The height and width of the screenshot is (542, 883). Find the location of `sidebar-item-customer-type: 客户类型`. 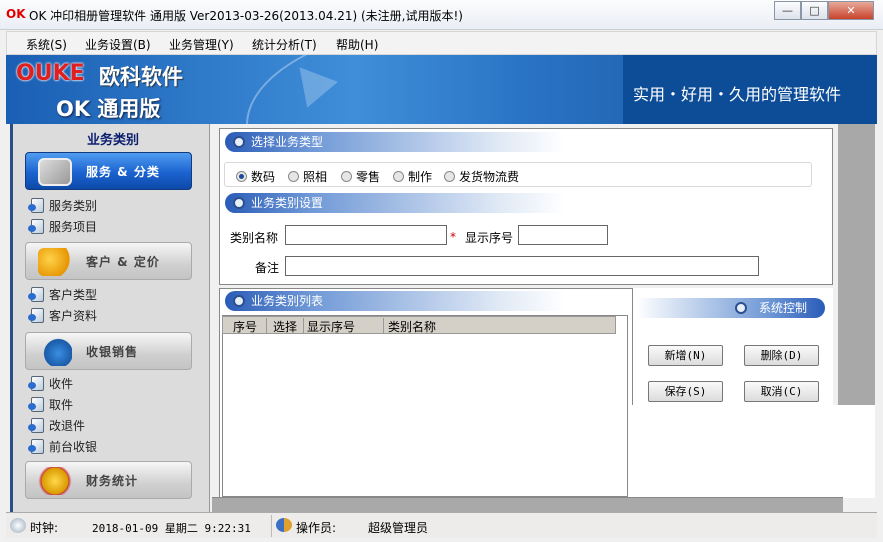

sidebar-item-customer-type: 客户类型 is located at coordinates (62, 294).